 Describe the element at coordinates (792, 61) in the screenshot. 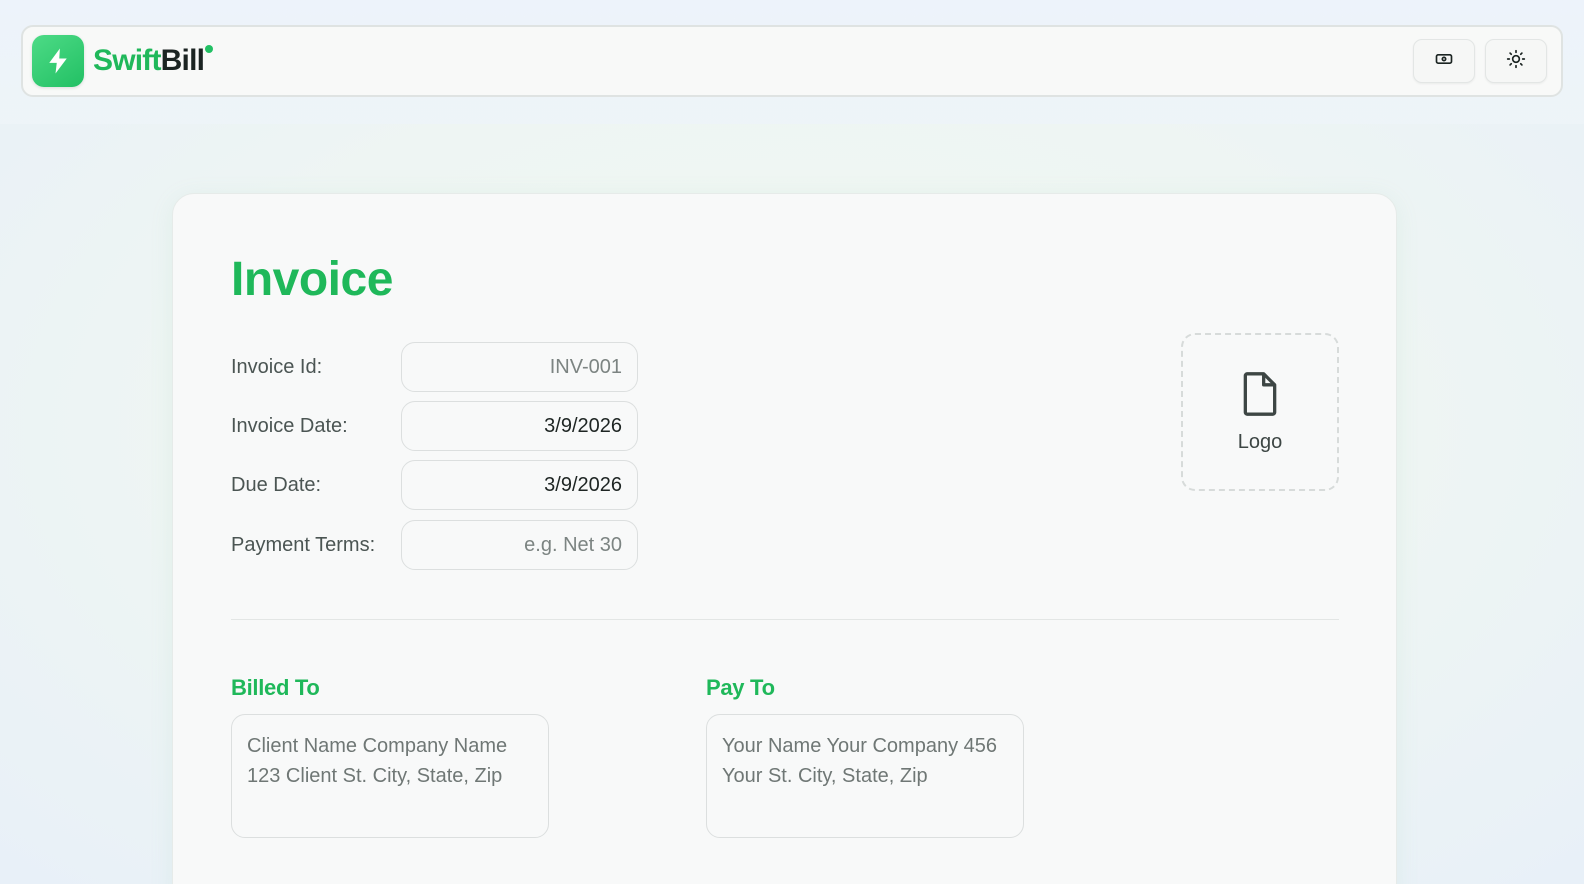

I see `app-header: SwiftBill` at that location.